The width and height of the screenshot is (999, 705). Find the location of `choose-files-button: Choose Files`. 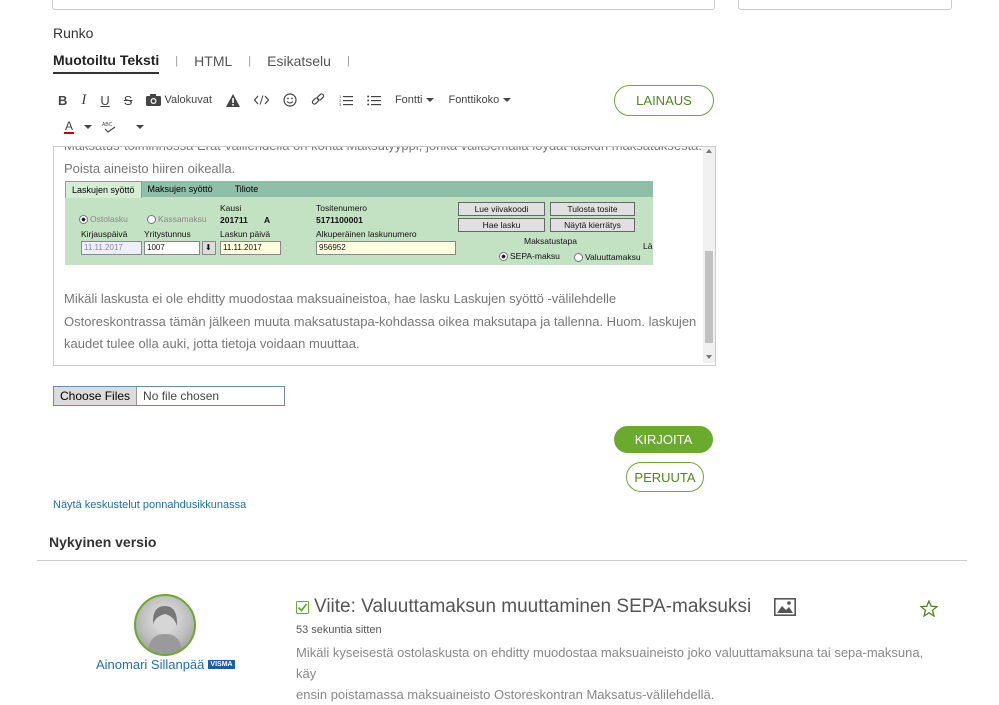

choose-files-button: Choose Files is located at coordinates (96, 396).